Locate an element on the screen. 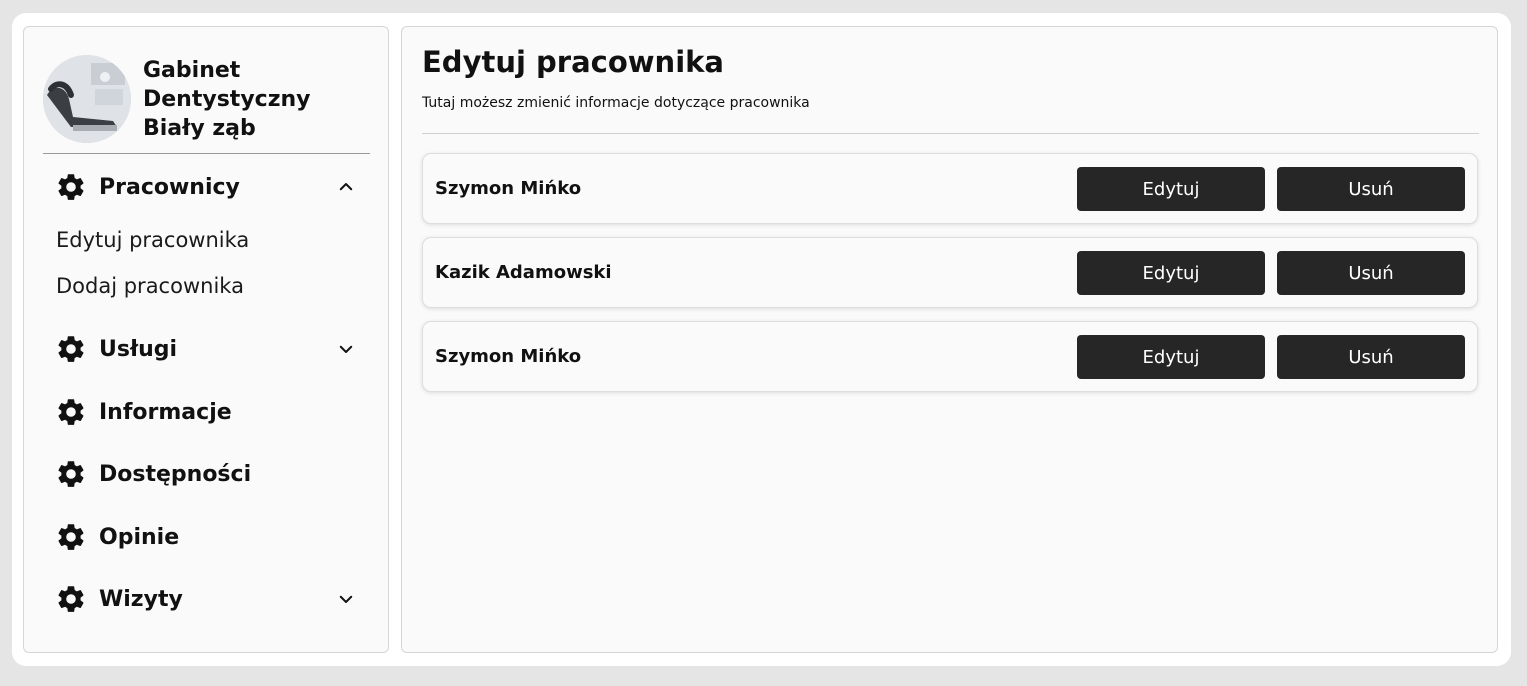  clinic-name-line1: Gabinet is located at coordinates (192, 70).